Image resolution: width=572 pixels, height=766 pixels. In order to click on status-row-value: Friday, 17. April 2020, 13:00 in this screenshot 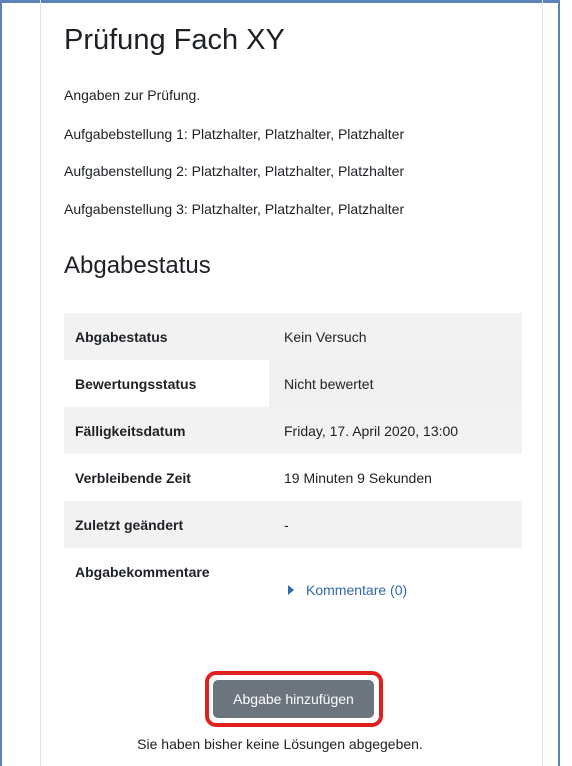, I will do `click(371, 430)`.